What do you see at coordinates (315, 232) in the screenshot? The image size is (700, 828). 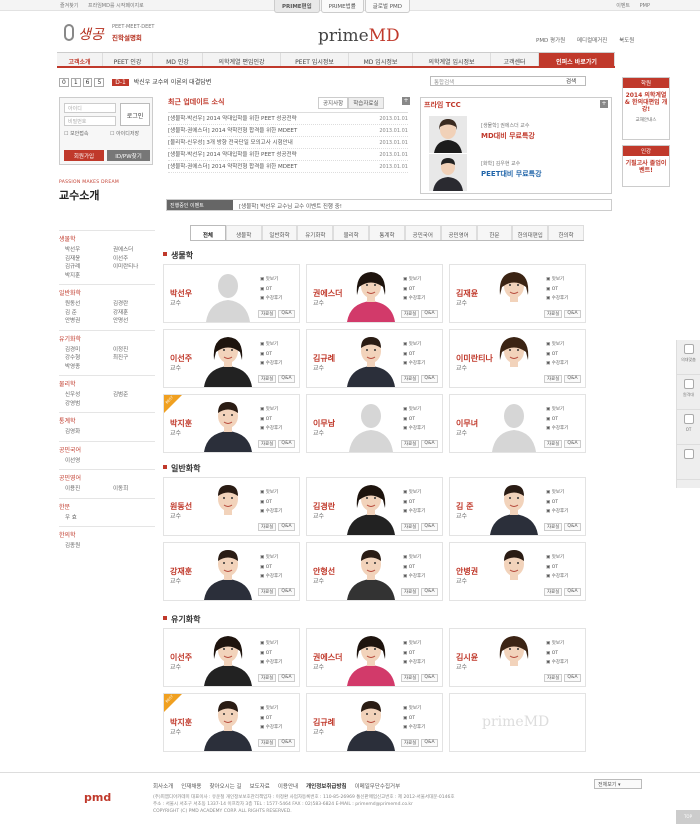 I see `tab-subject: 유기화학` at bounding box center [315, 232].